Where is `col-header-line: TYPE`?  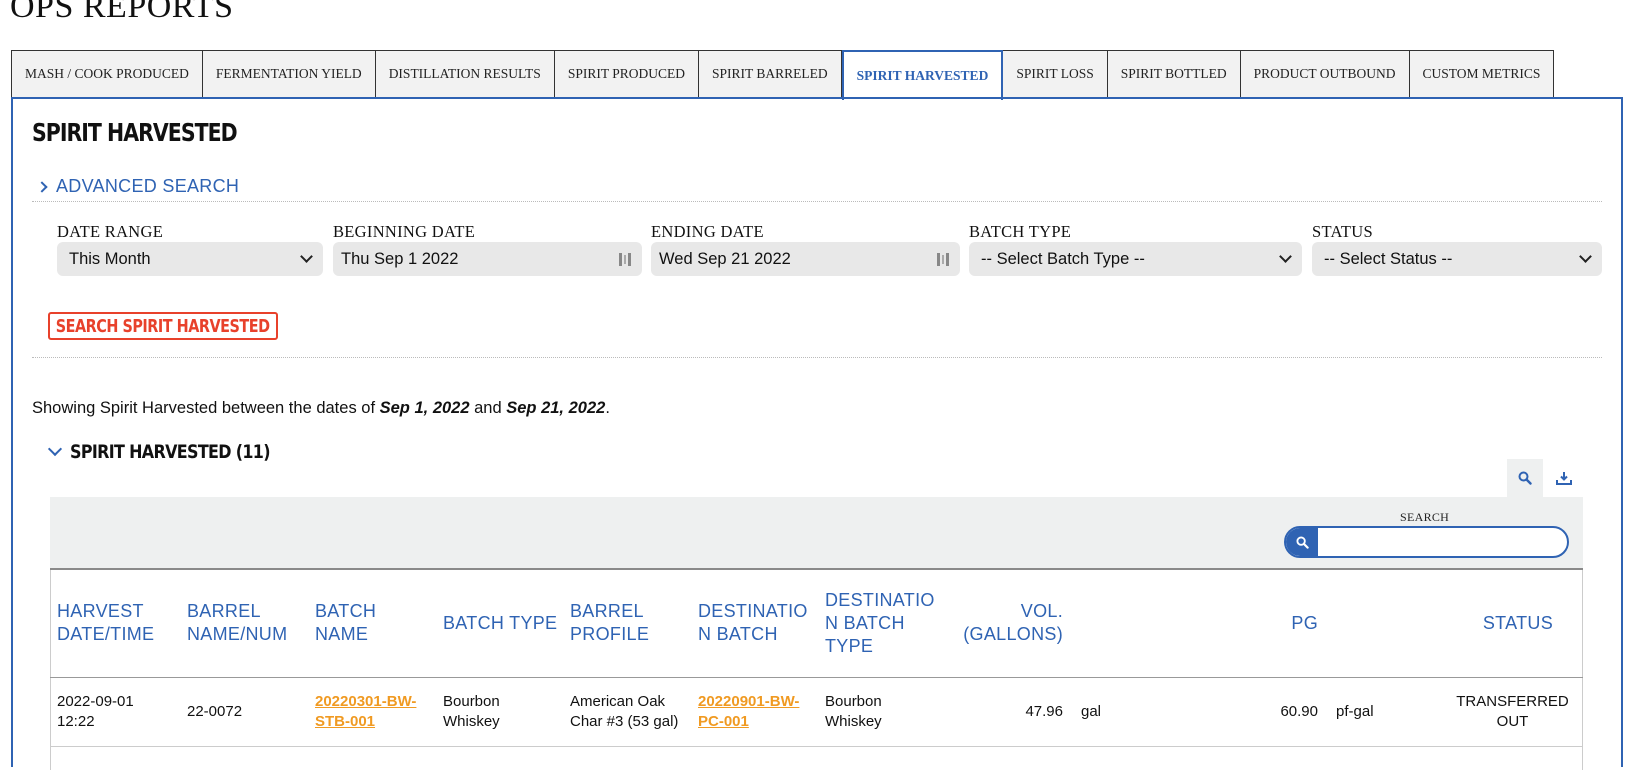 col-header-line: TYPE is located at coordinates (849, 646).